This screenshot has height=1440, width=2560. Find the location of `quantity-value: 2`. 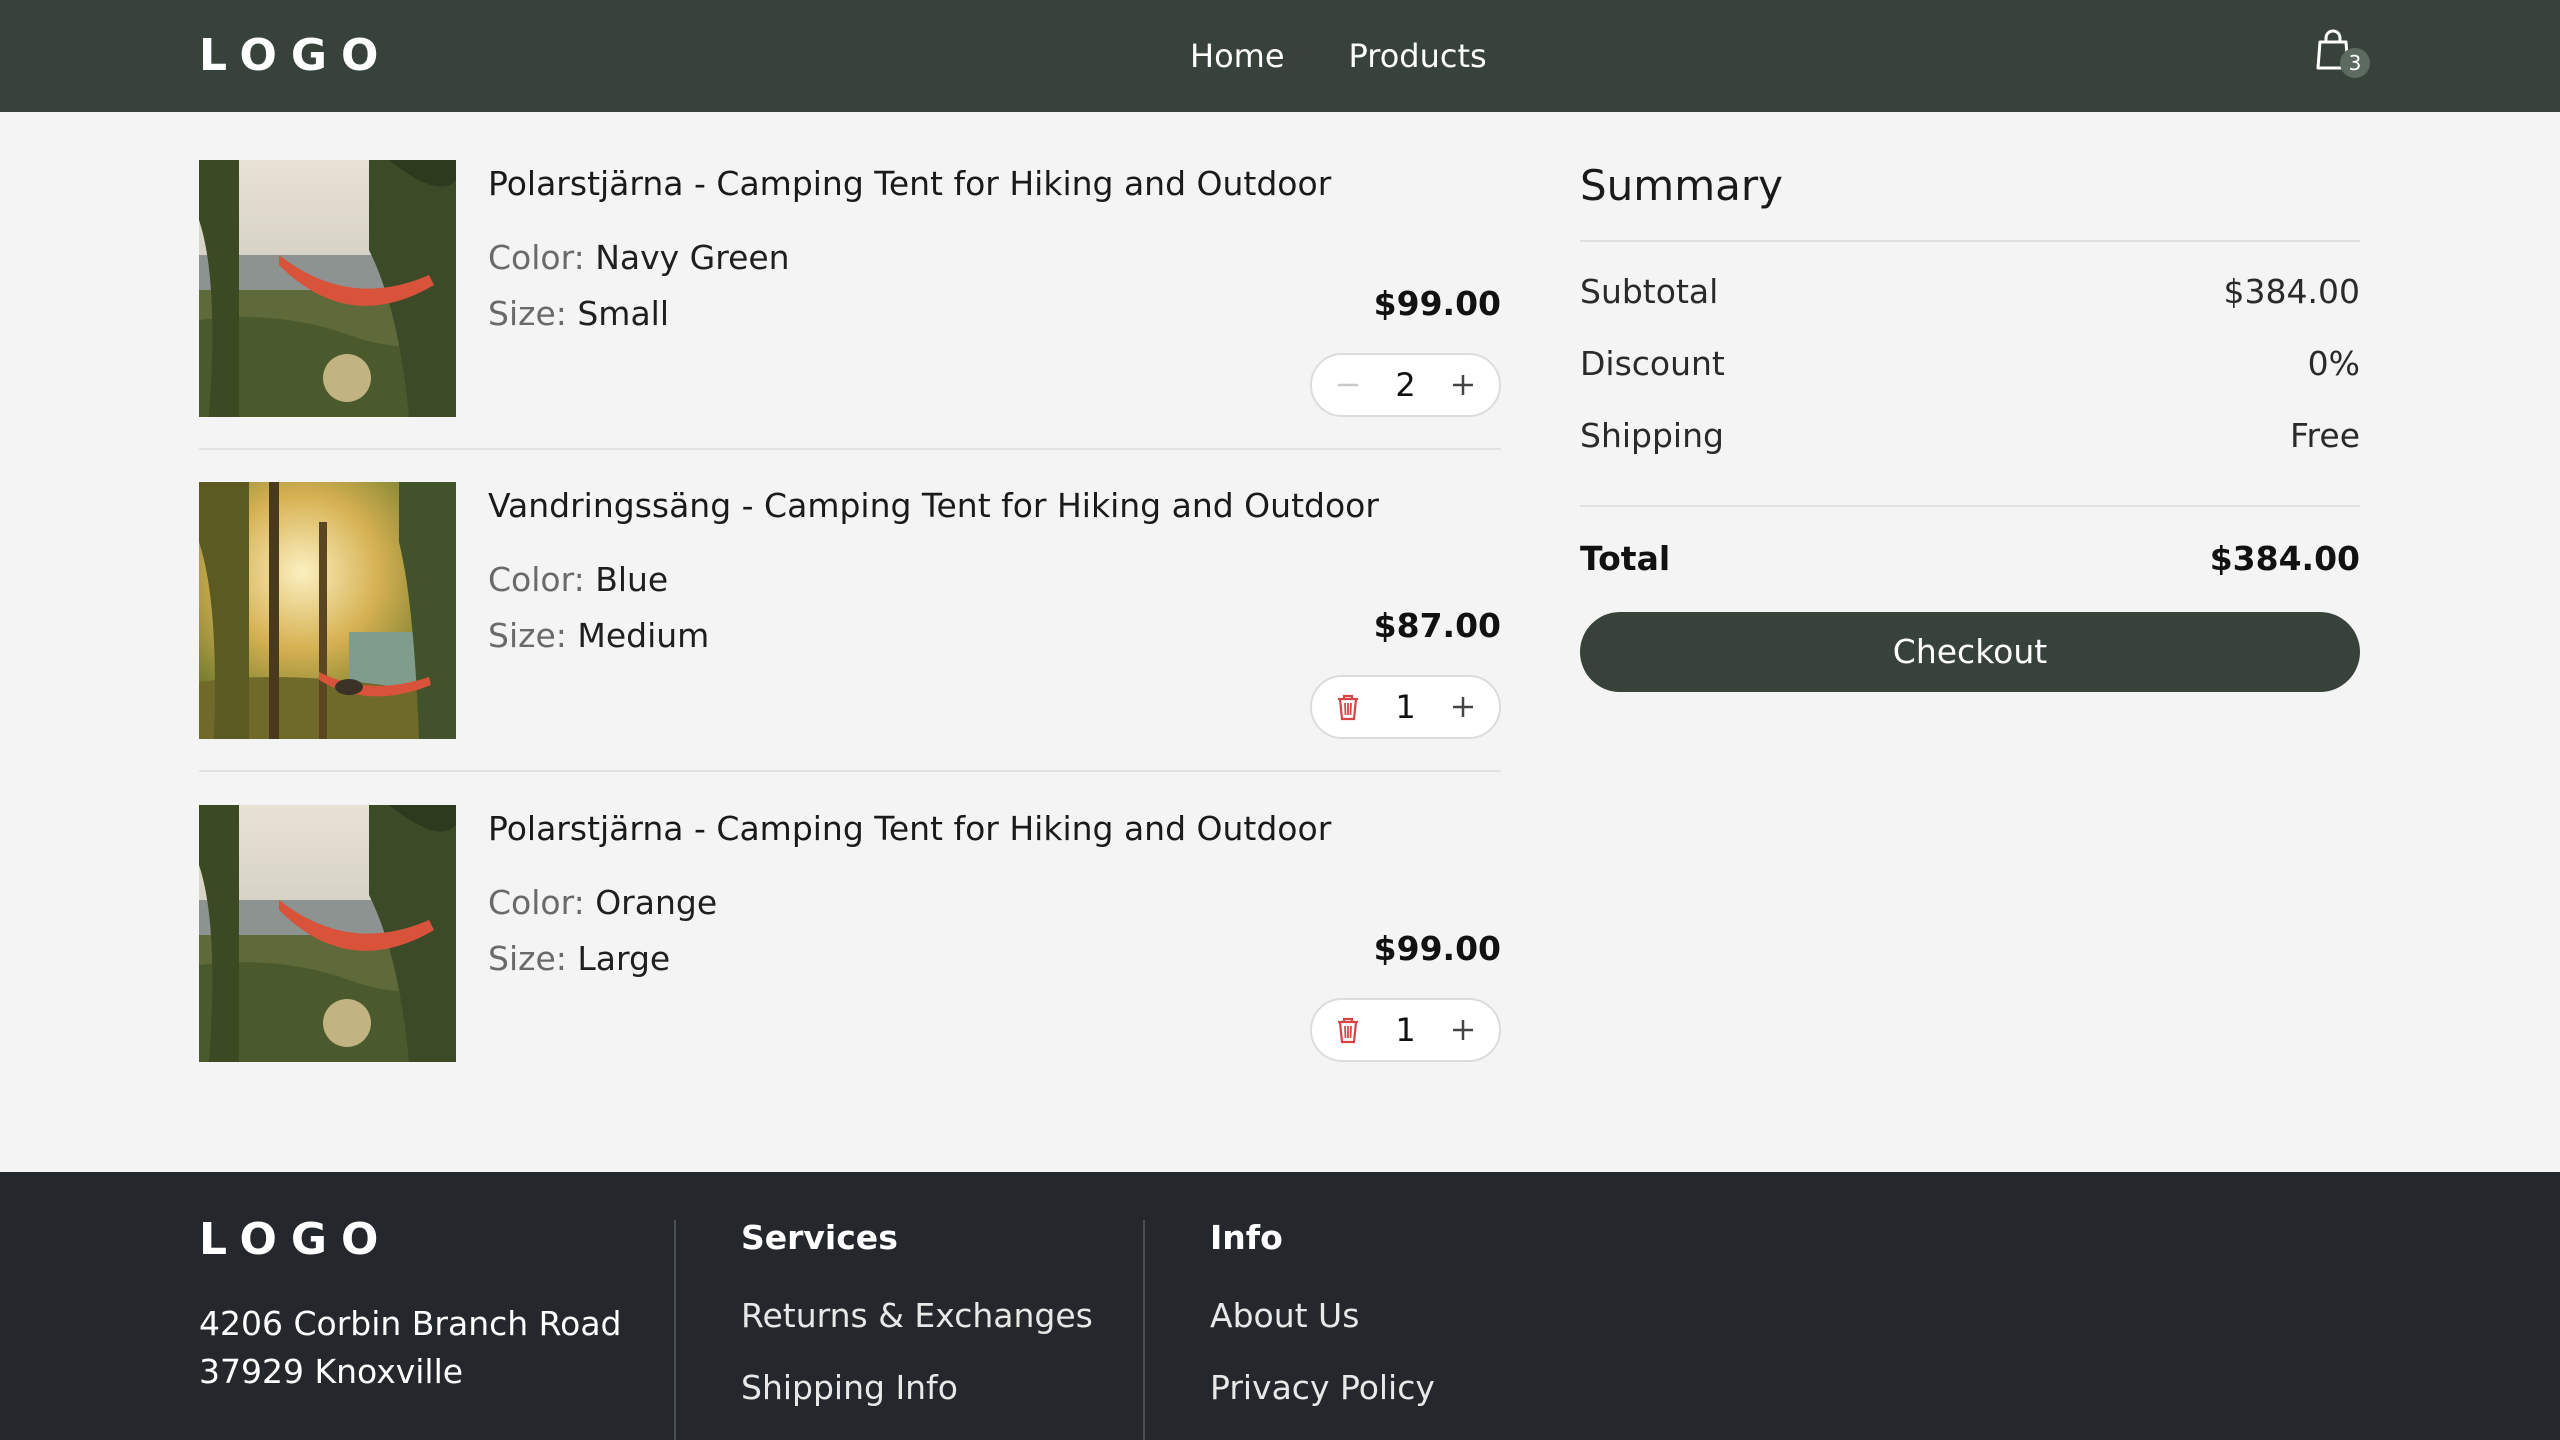

quantity-value: 2 is located at coordinates (1405, 385).